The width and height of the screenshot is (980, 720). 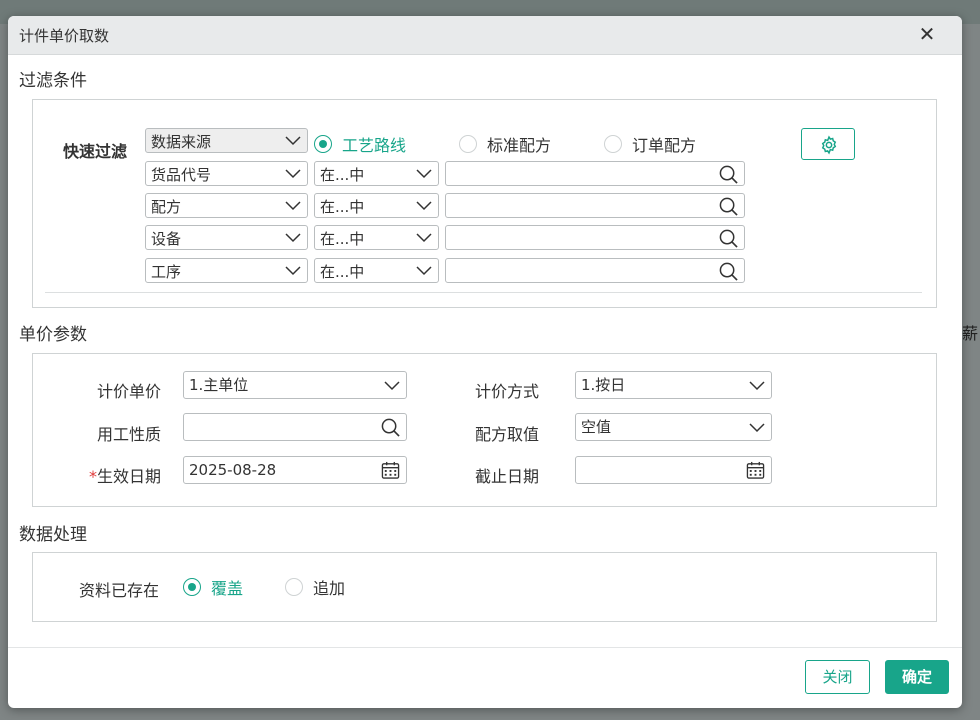 I want to click on quick-filter-label: 快速过滤, so click(x=95, y=151).